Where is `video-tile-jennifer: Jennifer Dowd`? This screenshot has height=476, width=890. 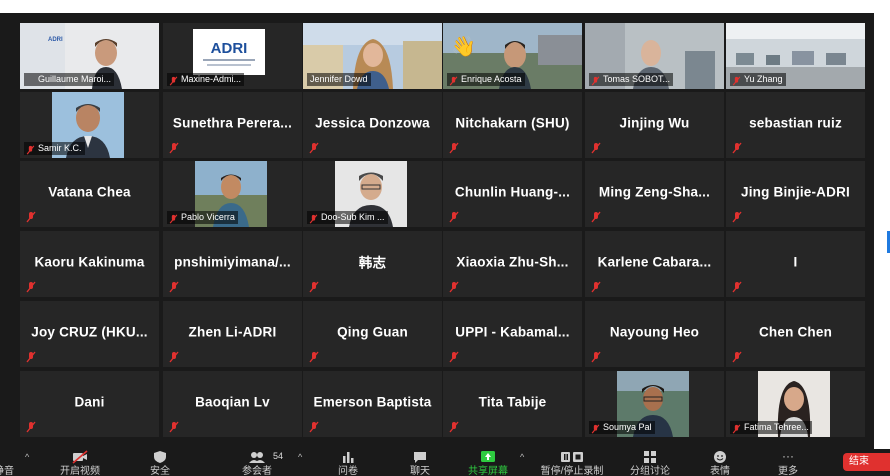
video-tile-jennifer: Jennifer Dowd is located at coordinates (372, 56).